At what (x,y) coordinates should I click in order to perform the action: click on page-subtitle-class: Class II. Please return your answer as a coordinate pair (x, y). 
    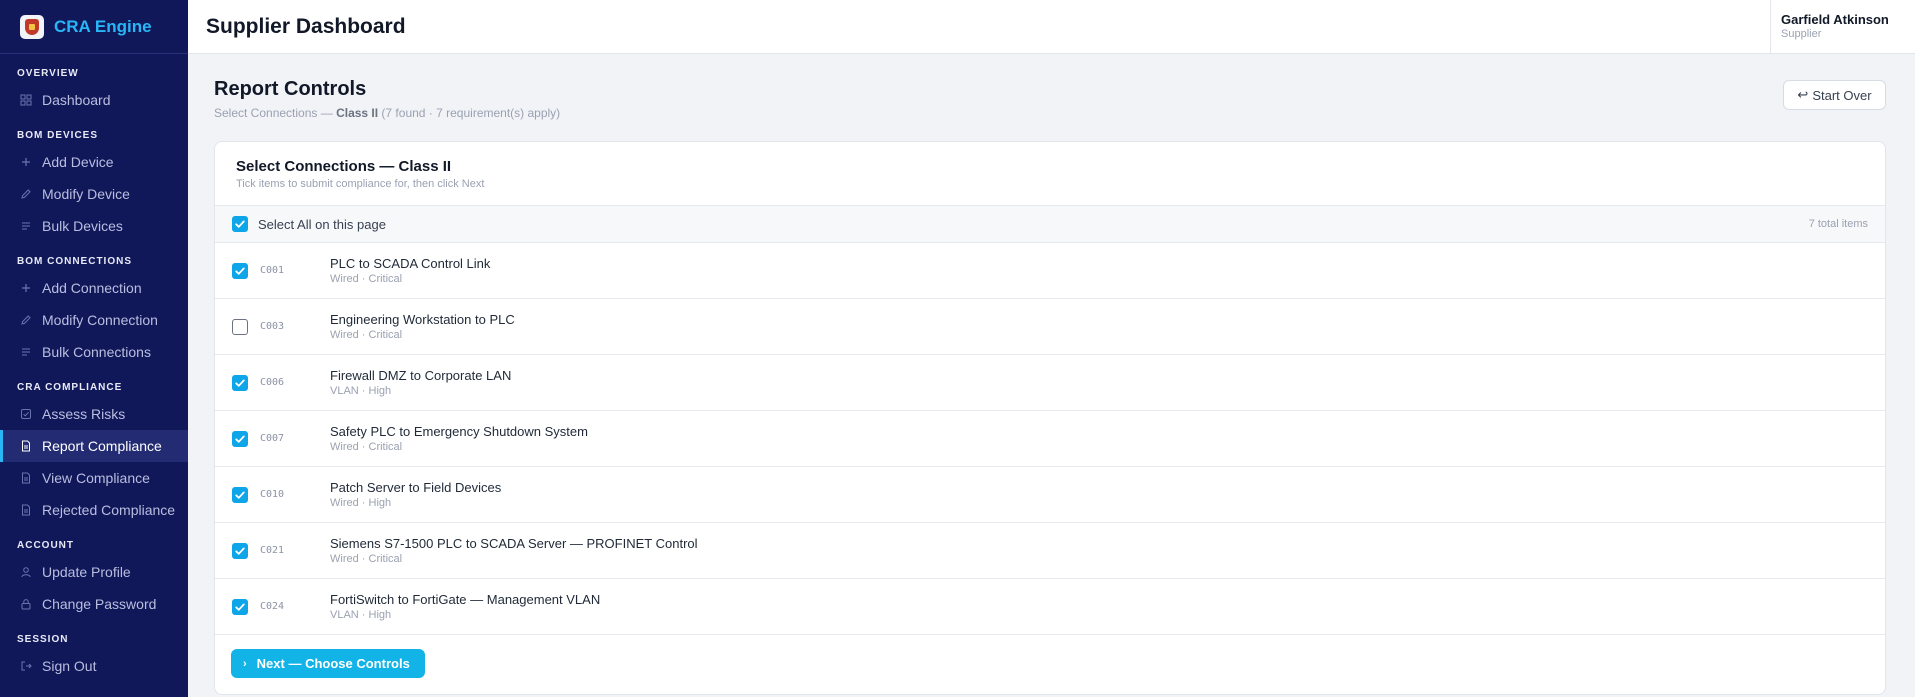
    Looking at the image, I should click on (357, 113).